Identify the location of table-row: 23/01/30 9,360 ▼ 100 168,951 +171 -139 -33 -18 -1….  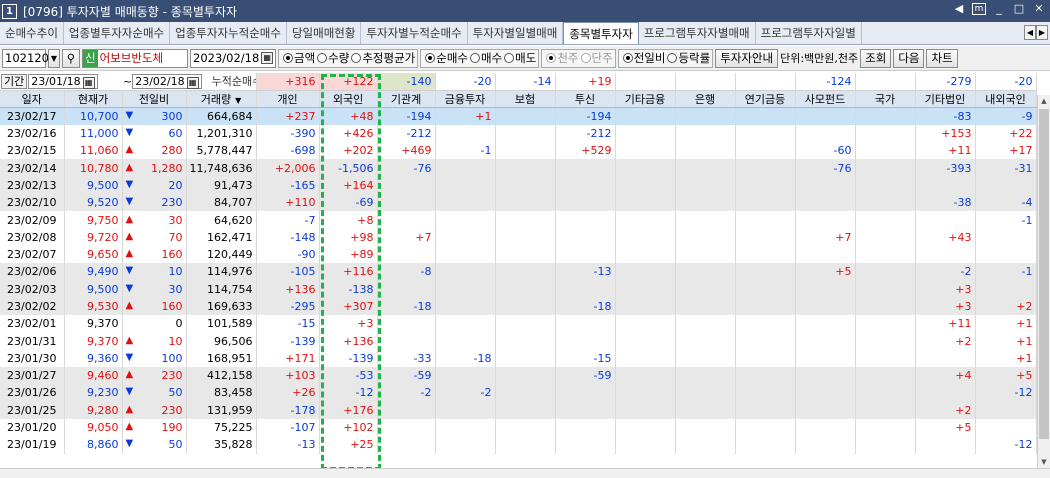
(518, 358).